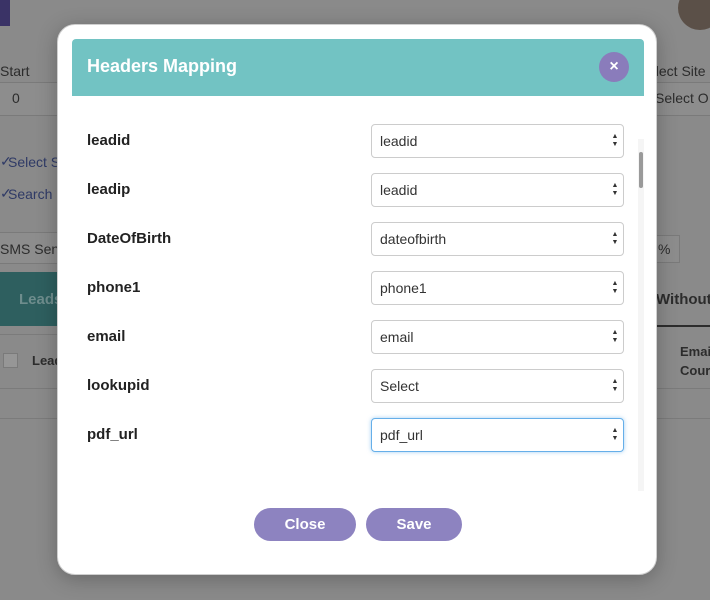 The image size is (710, 600). I want to click on select-value: pdf_url, so click(401, 435).